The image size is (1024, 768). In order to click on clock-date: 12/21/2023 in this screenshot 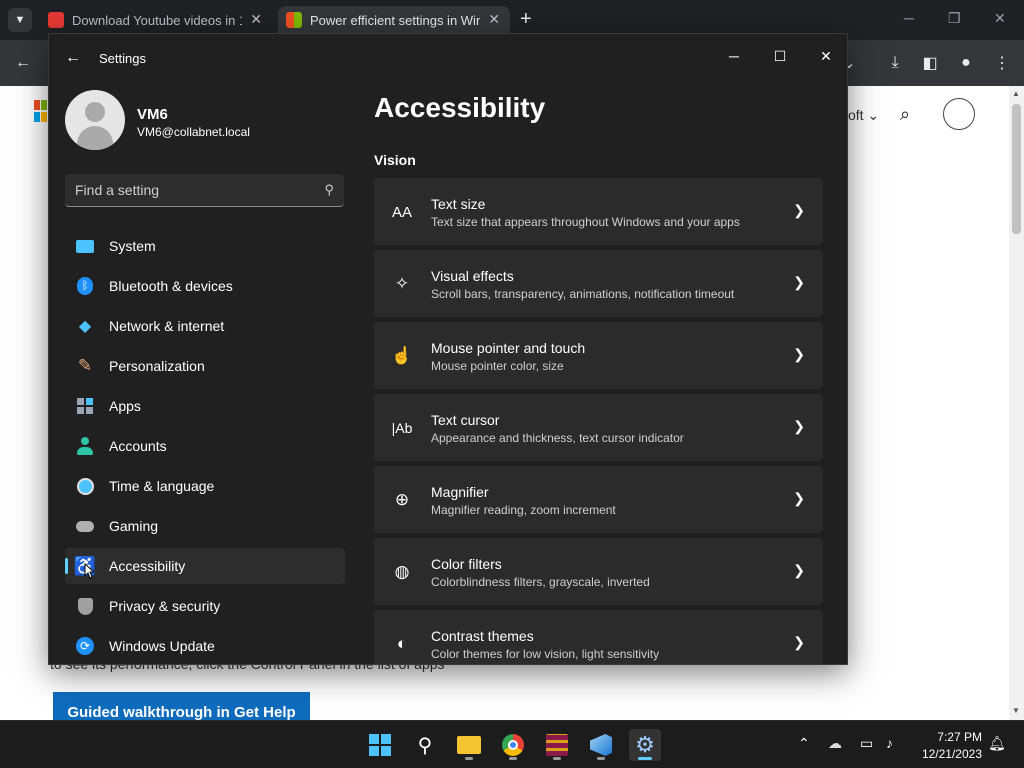, I will do `click(948, 754)`.